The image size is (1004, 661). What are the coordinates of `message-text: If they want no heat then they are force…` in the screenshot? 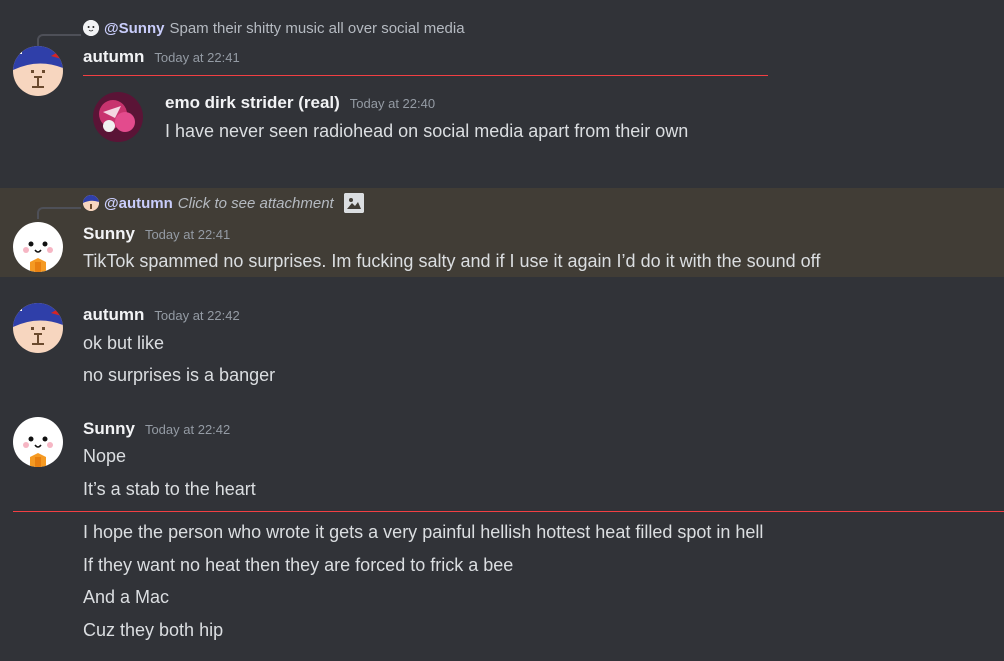 It's located at (298, 565).